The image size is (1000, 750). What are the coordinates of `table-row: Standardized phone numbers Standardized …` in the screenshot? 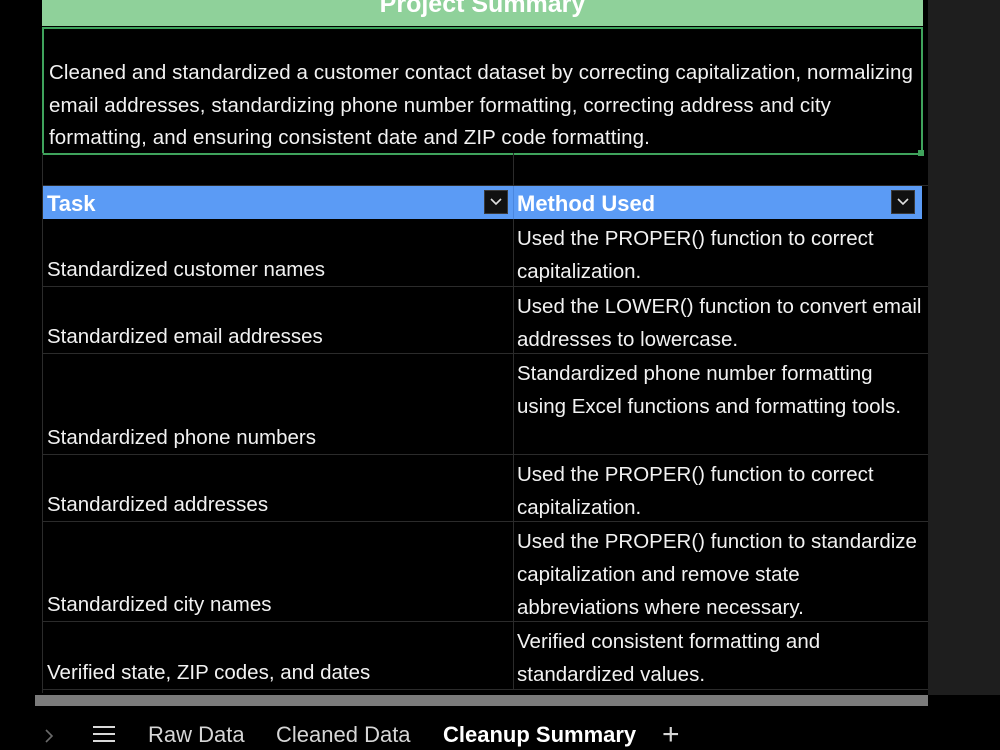 It's located at (485, 404).